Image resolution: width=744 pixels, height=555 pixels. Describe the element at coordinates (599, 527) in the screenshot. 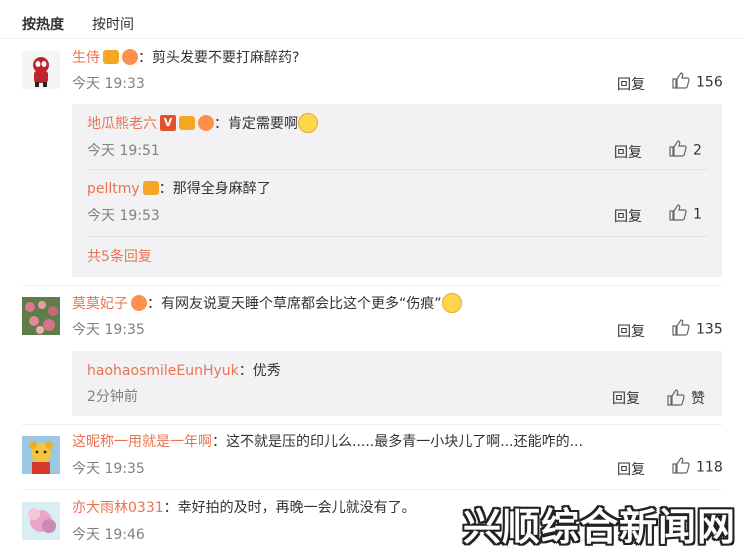

I see `site-watermark: 兴顺综合新闻网` at that location.